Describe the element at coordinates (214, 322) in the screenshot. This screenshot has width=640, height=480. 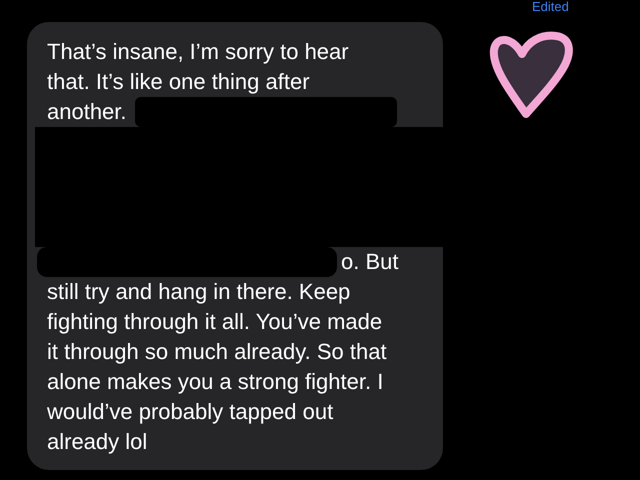
I see `message-text: fighting through it all. You’ve made` at that location.